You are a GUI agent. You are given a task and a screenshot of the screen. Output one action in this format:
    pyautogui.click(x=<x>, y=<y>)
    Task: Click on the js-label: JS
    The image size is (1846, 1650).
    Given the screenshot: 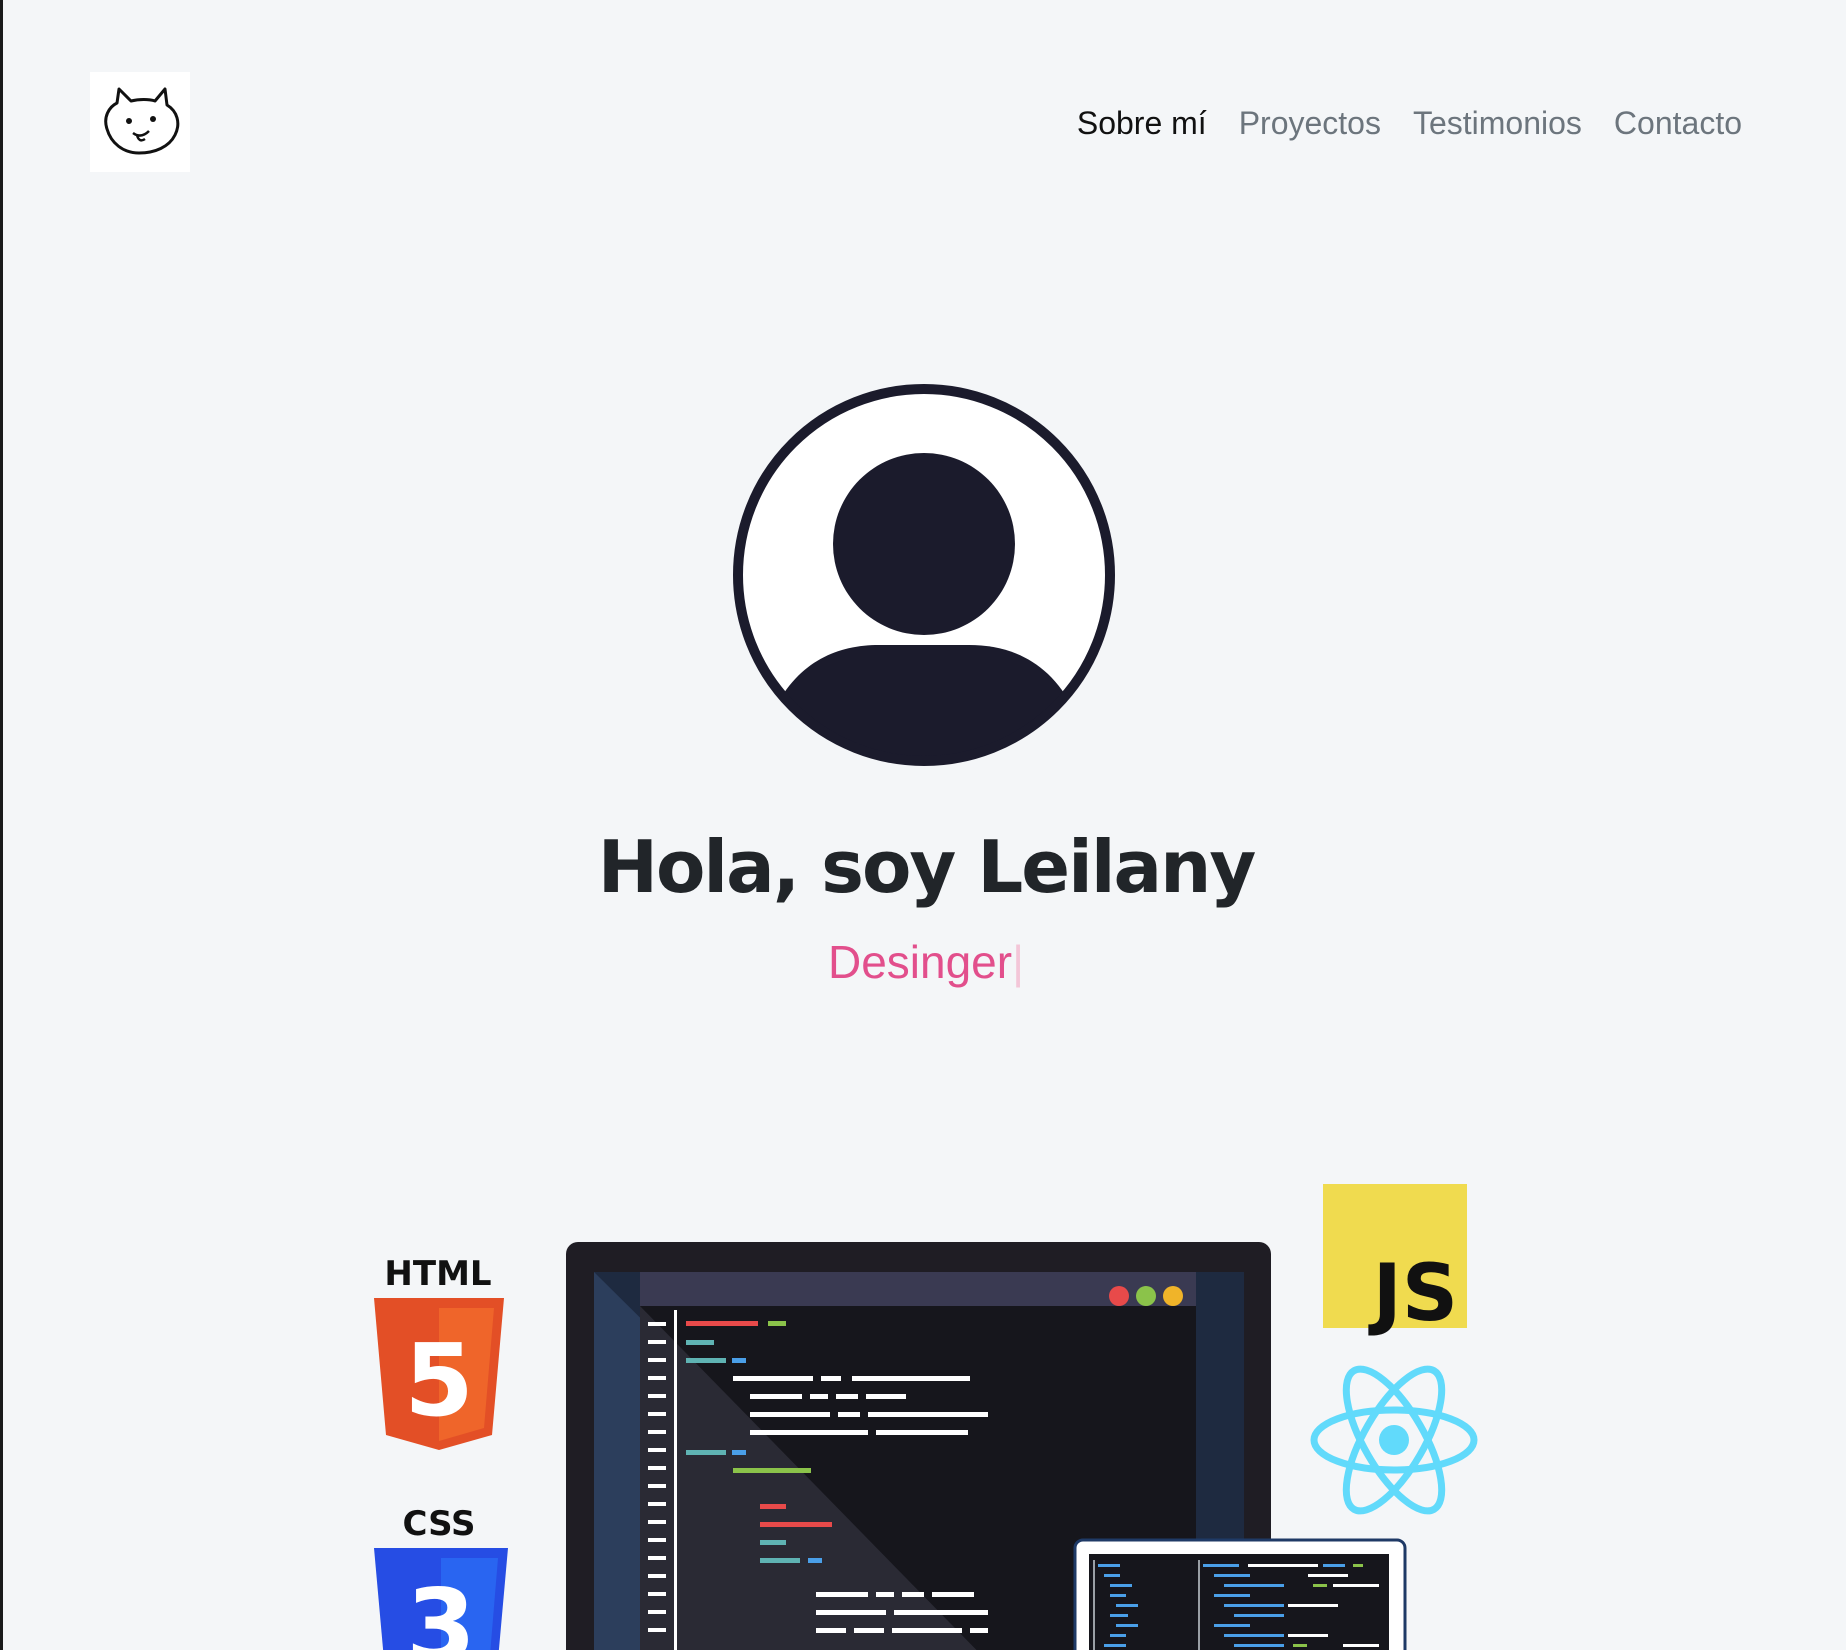 What is the action you would take?
    pyautogui.click(x=1413, y=1294)
    